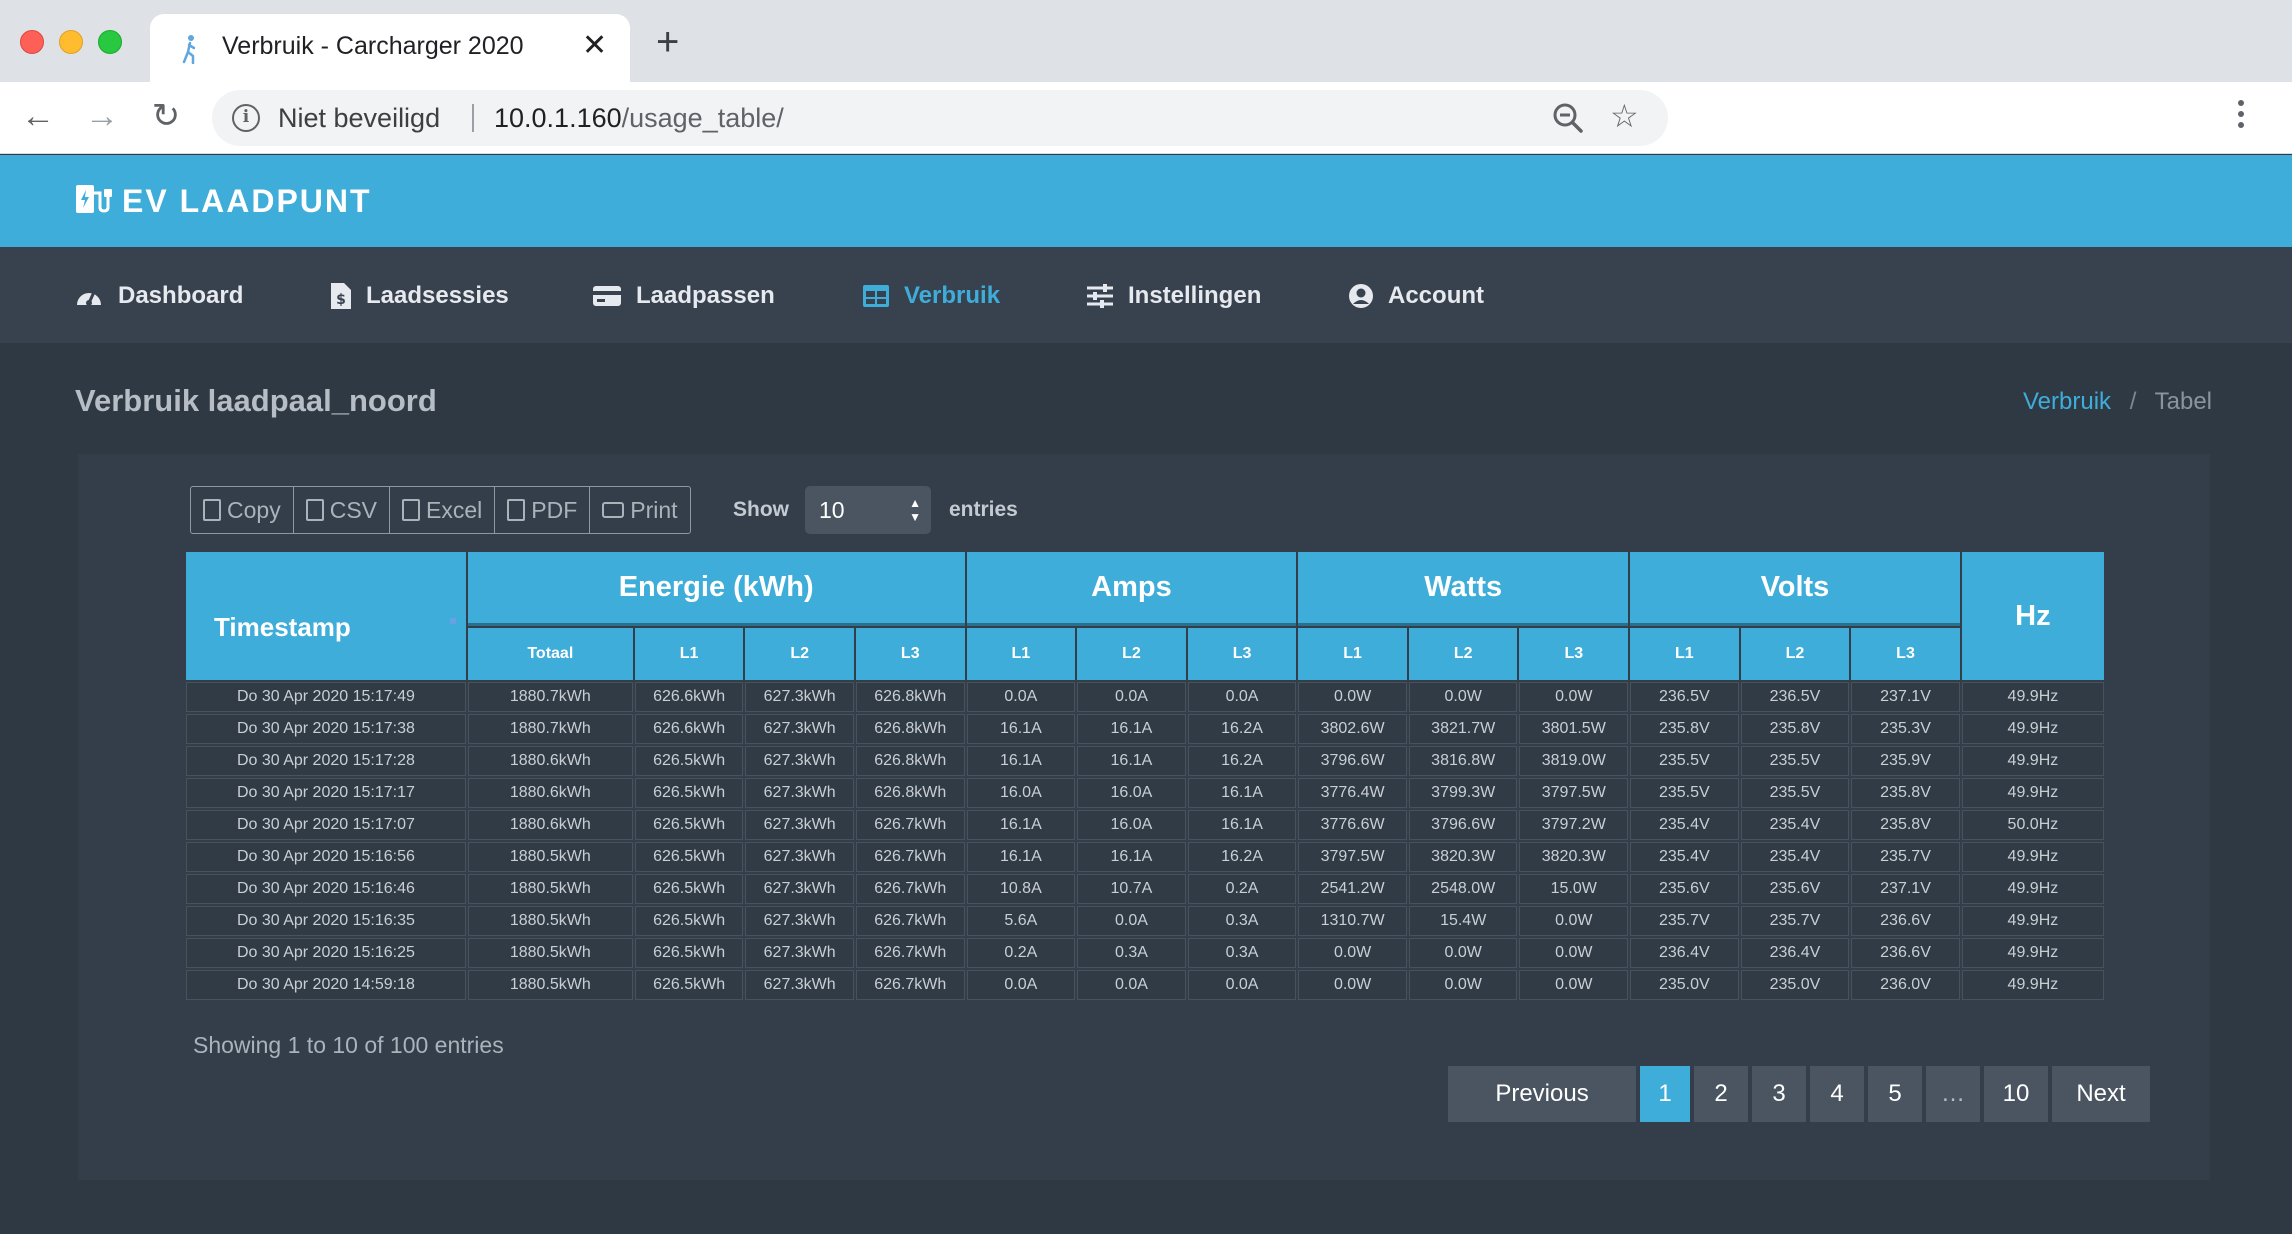 This screenshot has width=2292, height=1234. I want to click on cell-volts-l1: 236.4V, so click(1684, 953).